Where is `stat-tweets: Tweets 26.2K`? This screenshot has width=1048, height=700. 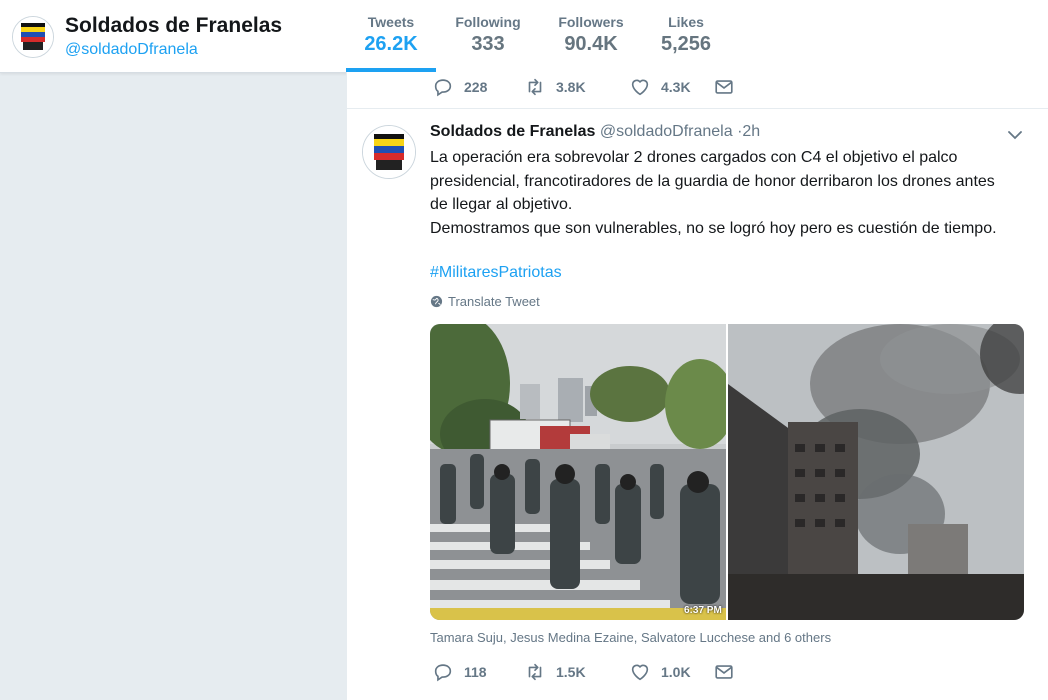
stat-tweets: Tweets 26.2K is located at coordinates (391, 35).